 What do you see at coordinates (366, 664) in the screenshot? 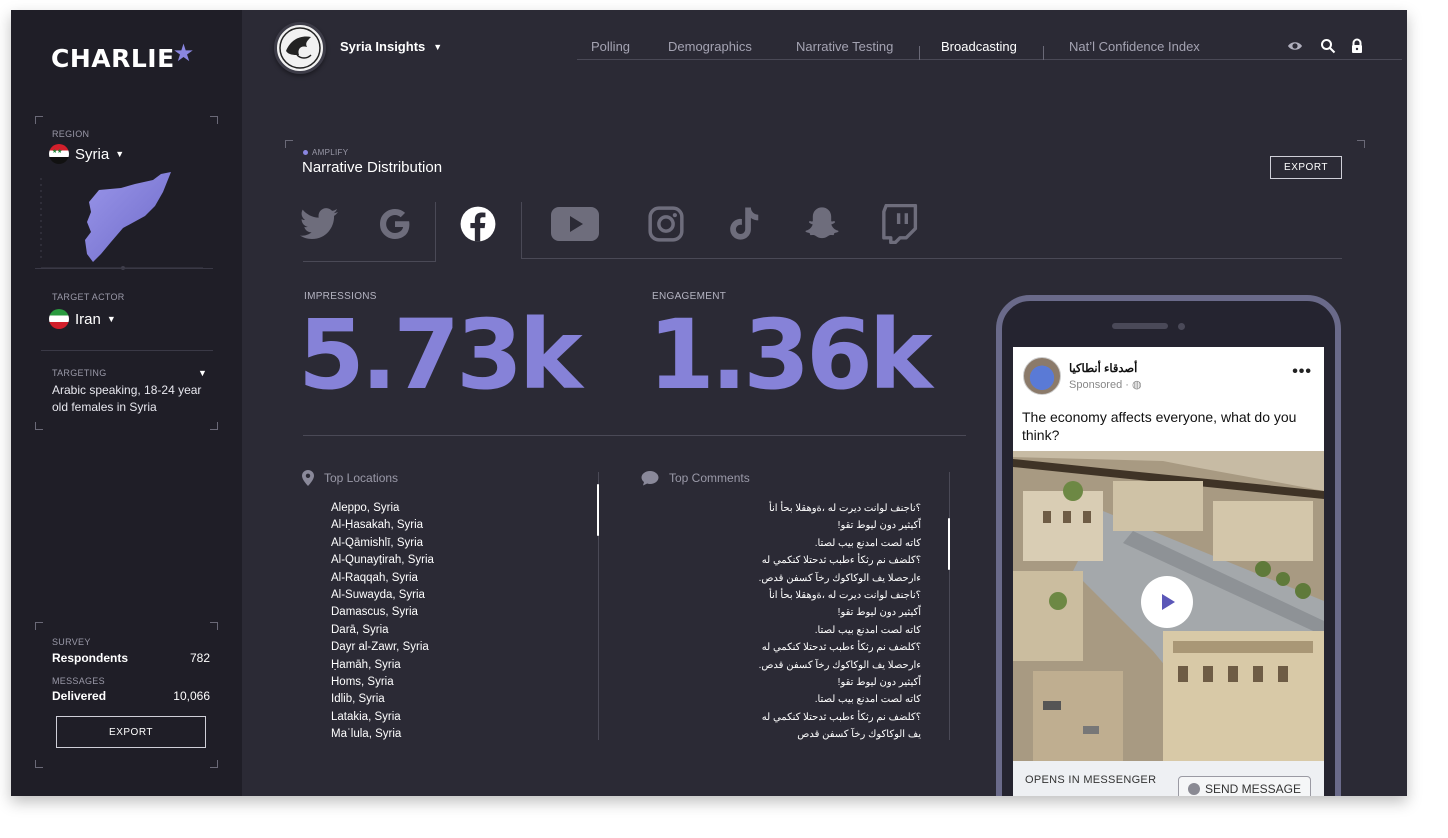
I see `list-item: Ḥamāh, Syria` at bounding box center [366, 664].